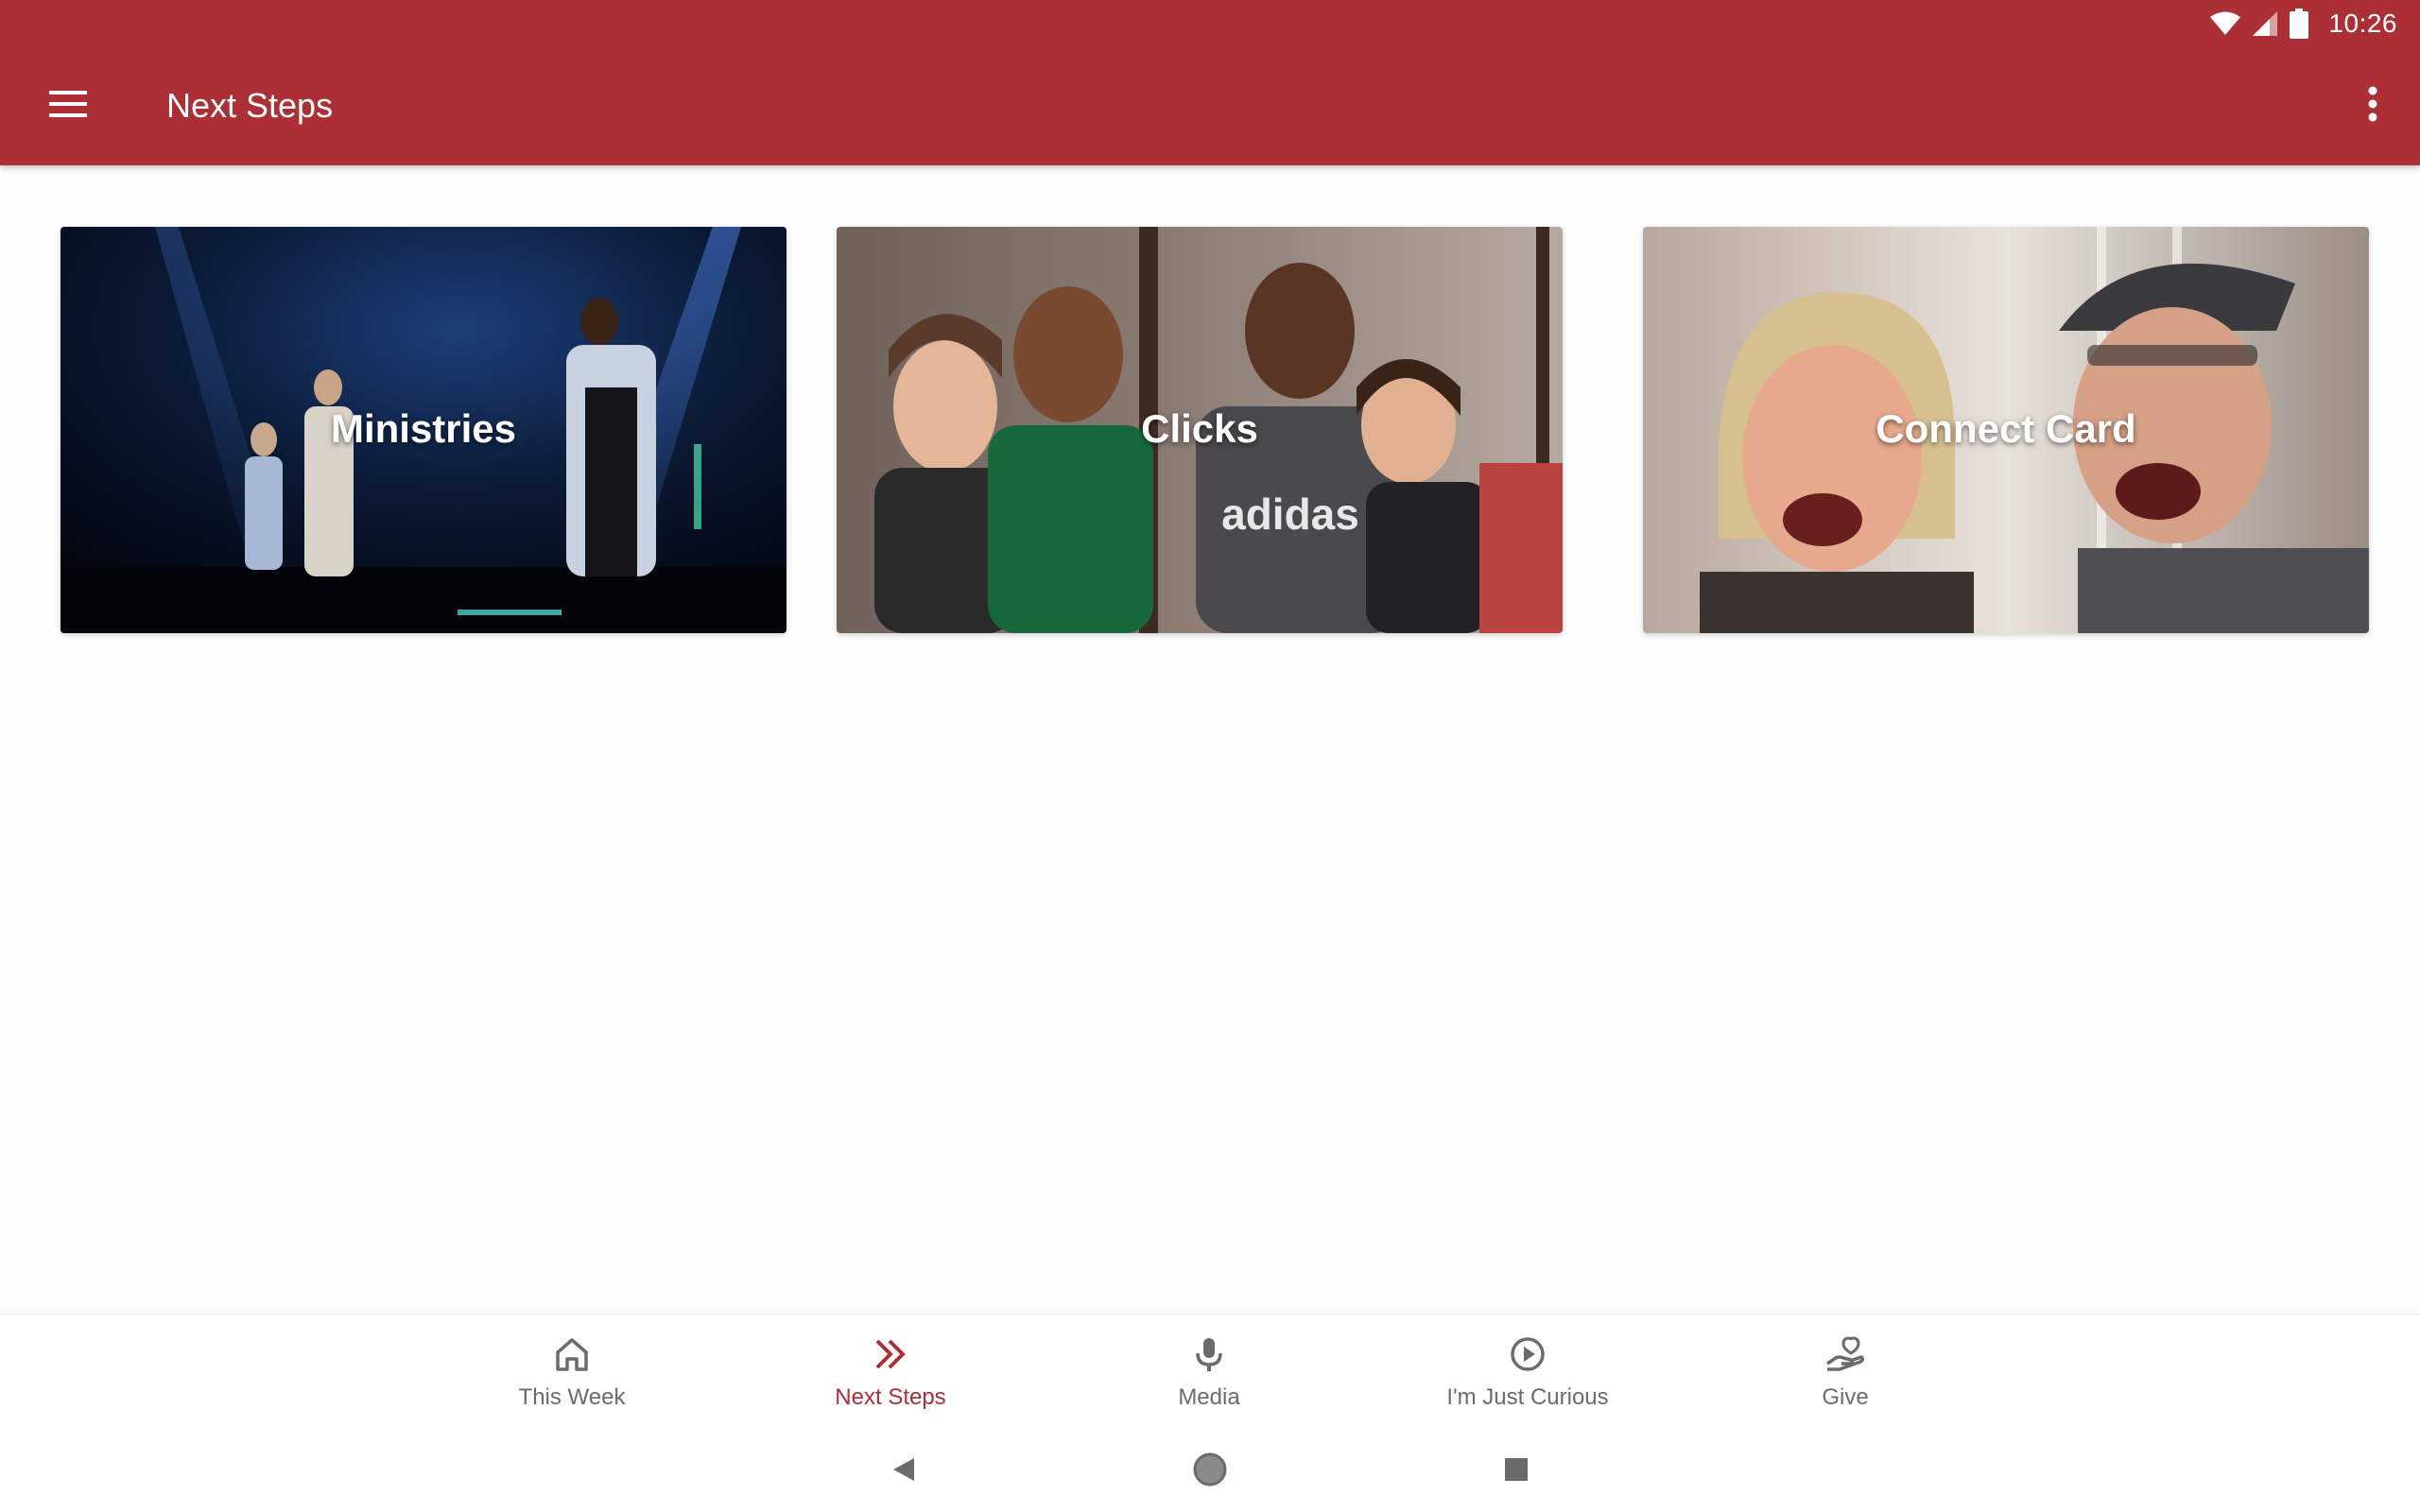 This screenshot has width=2420, height=1512. I want to click on cell-signal-icon, so click(2265, 23).